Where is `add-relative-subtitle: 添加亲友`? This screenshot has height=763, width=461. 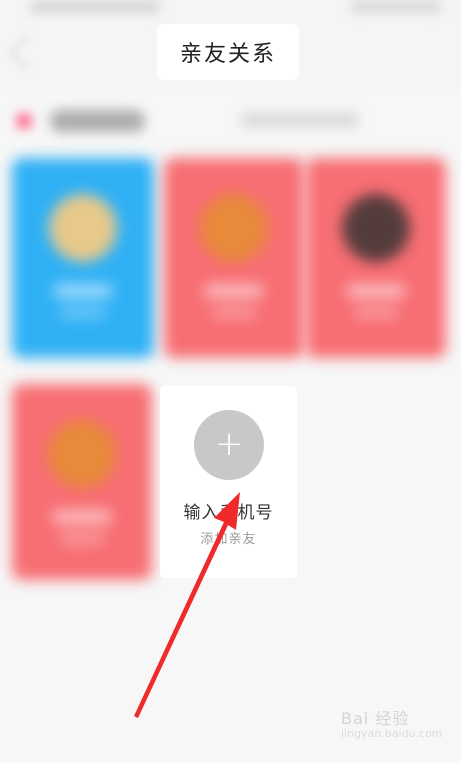 add-relative-subtitle: 添加亲友 is located at coordinates (228, 539).